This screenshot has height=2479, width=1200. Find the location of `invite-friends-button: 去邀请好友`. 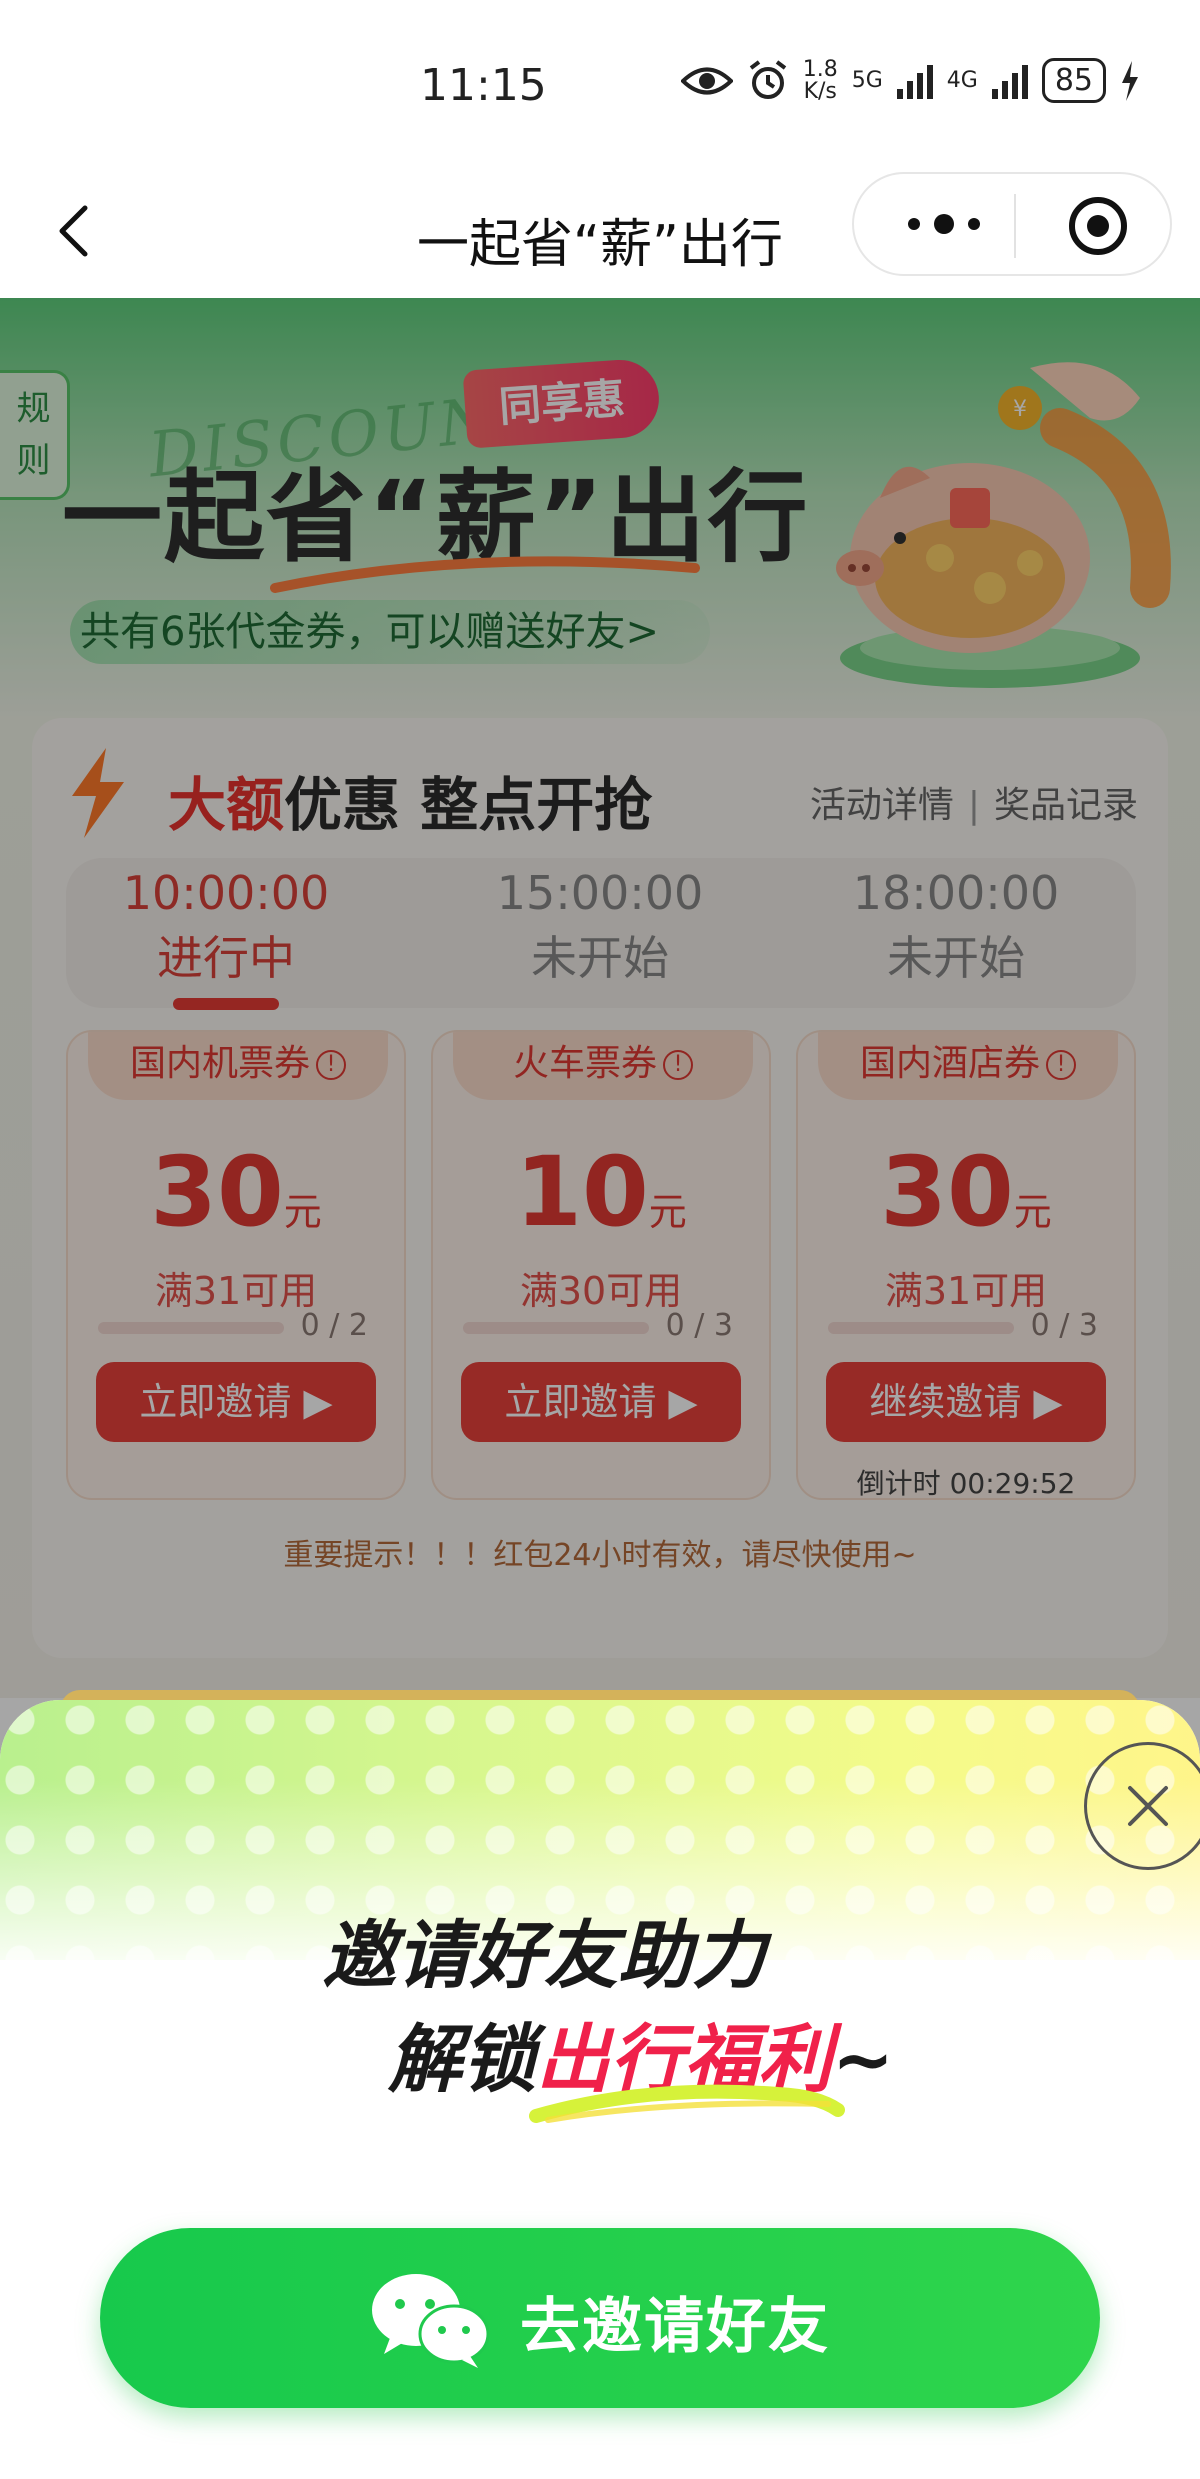

invite-friends-button: 去邀请好友 is located at coordinates (600, 2318).